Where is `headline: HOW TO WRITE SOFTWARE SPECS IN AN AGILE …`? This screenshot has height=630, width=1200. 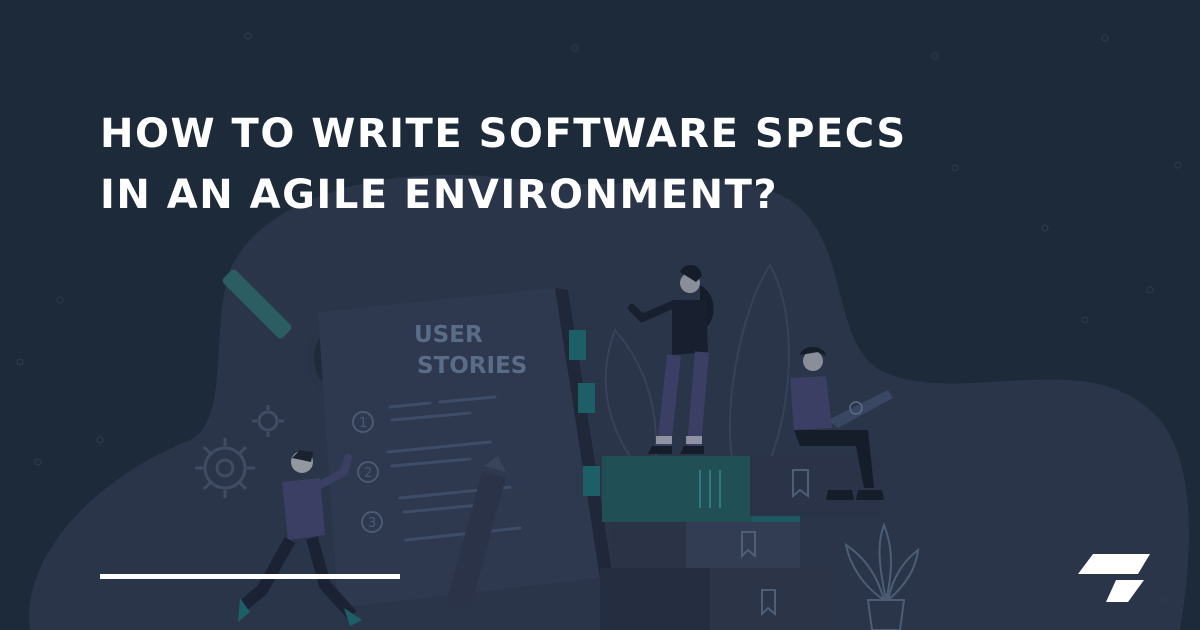 headline: HOW TO WRITE SOFTWARE SPECS IN AN AGILE … is located at coordinates (550, 165).